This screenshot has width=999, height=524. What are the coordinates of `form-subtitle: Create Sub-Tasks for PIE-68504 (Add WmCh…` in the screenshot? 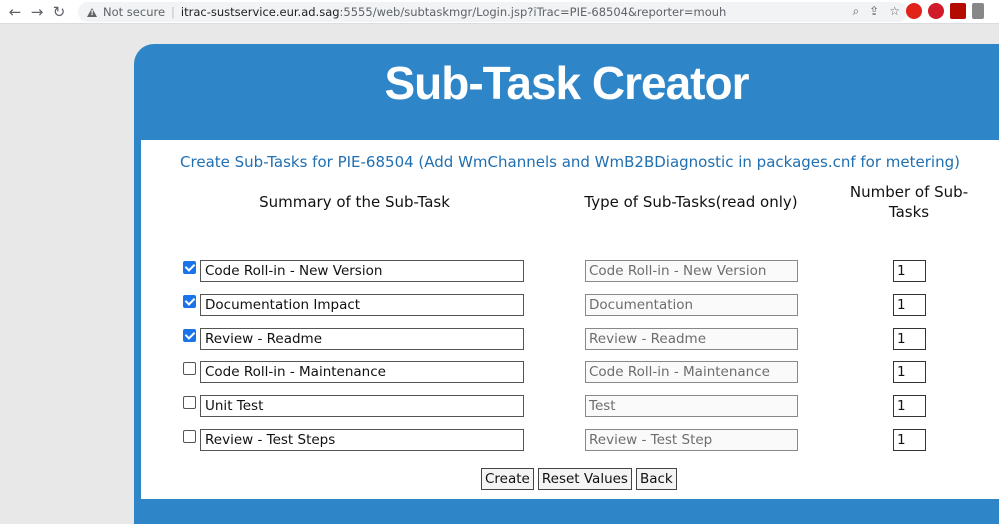 It's located at (570, 162).